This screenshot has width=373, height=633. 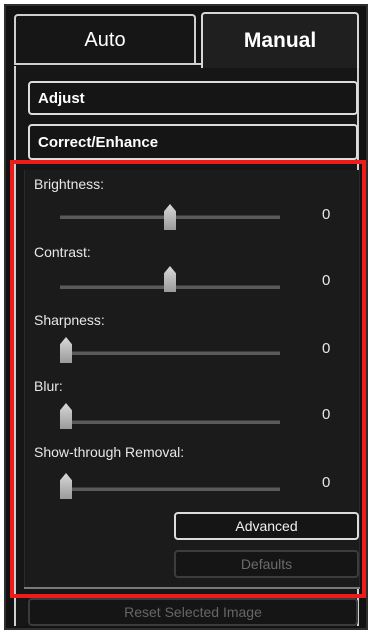 What do you see at coordinates (193, 98) in the screenshot?
I see `adjust-button: Adjust` at bounding box center [193, 98].